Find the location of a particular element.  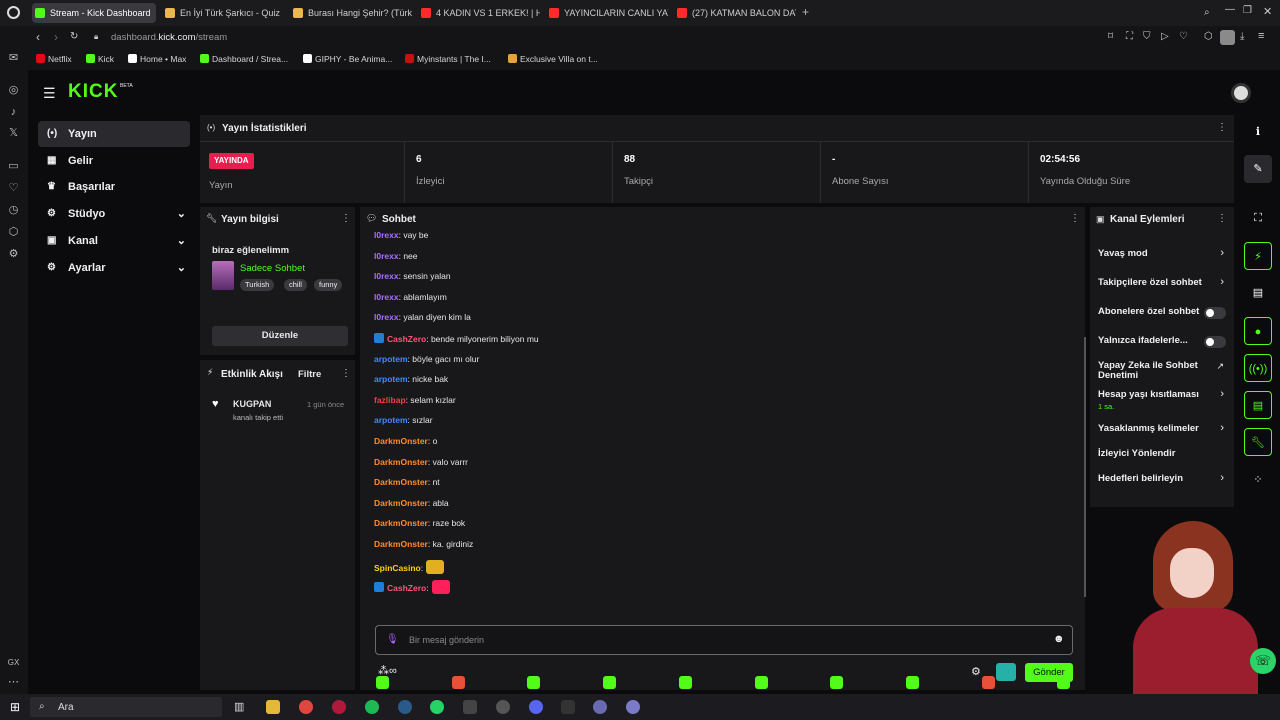

obs-icon is located at coordinates (503, 707).